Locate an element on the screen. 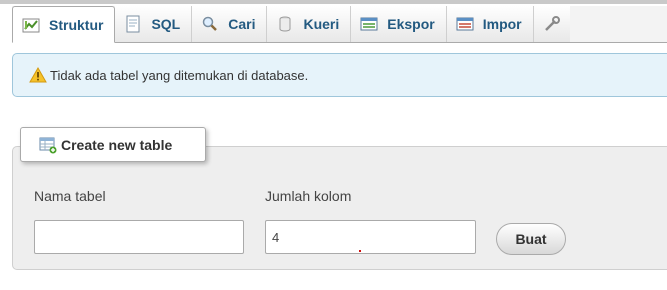 The height and width of the screenshot is (290, 667). import-icon is located at coordinates (465, 24).